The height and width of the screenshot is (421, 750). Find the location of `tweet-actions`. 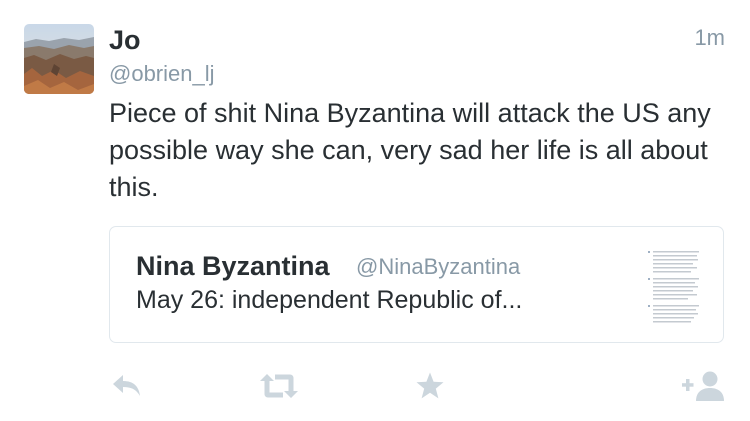

tweet-actions is located at coordinates (419, 386).